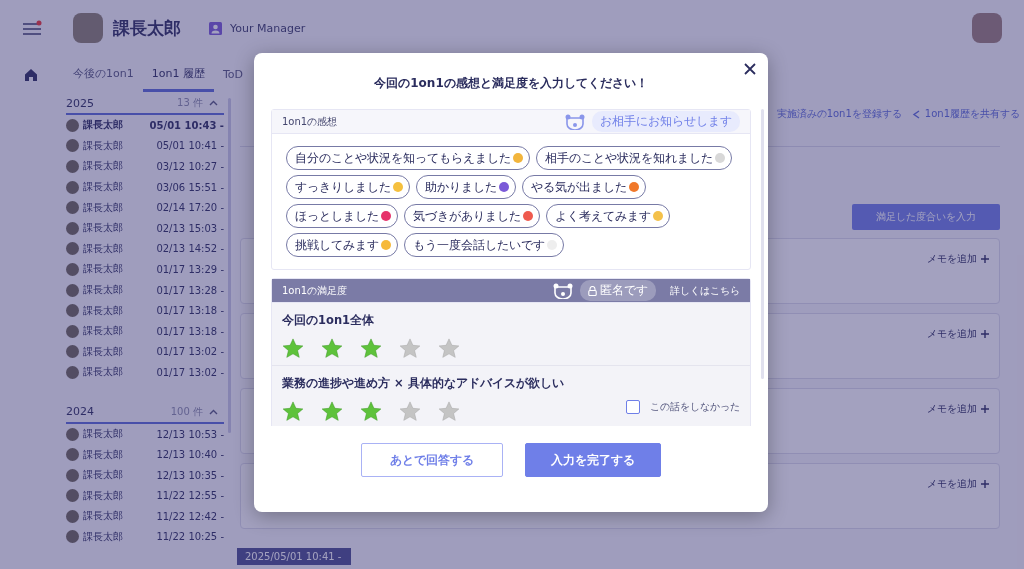 The width and height of the screenshot is (1024, 569). Describe the element at coordinates (294, 556) in the screenshot. I see `date-label: 2025/05/01 10:41 -` at that location.